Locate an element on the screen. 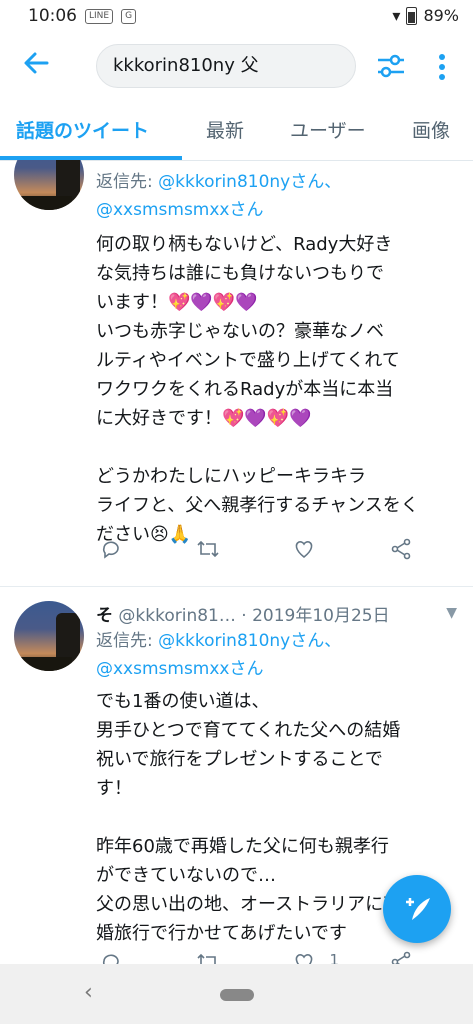 Image resolution: width=473 pixels, height=1024 pixels. tab-latest: 最新 is located at coordinates (225, 129).